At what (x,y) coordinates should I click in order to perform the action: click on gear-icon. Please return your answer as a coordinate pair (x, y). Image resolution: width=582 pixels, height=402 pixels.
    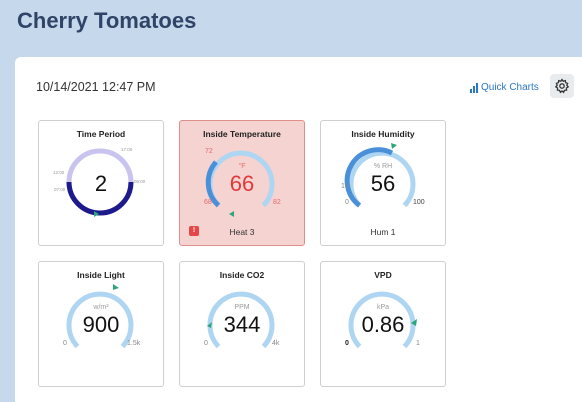
    Looking at the image, I should click on (562, 86).